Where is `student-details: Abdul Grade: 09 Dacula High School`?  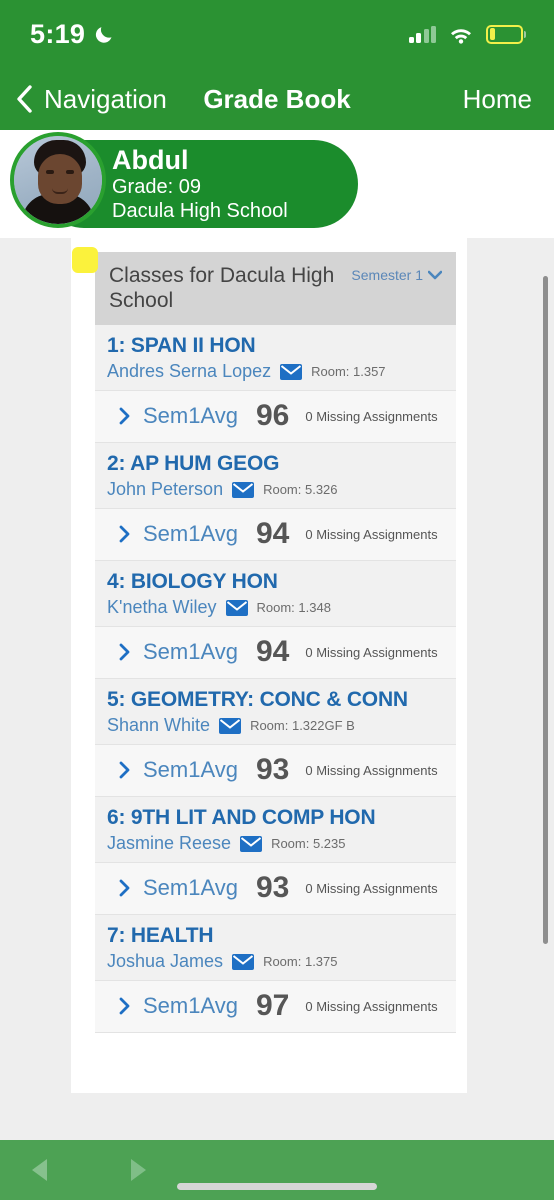 student-details: Abdul Grade: 09 Dacula High School is located at coordinates (200, 184).